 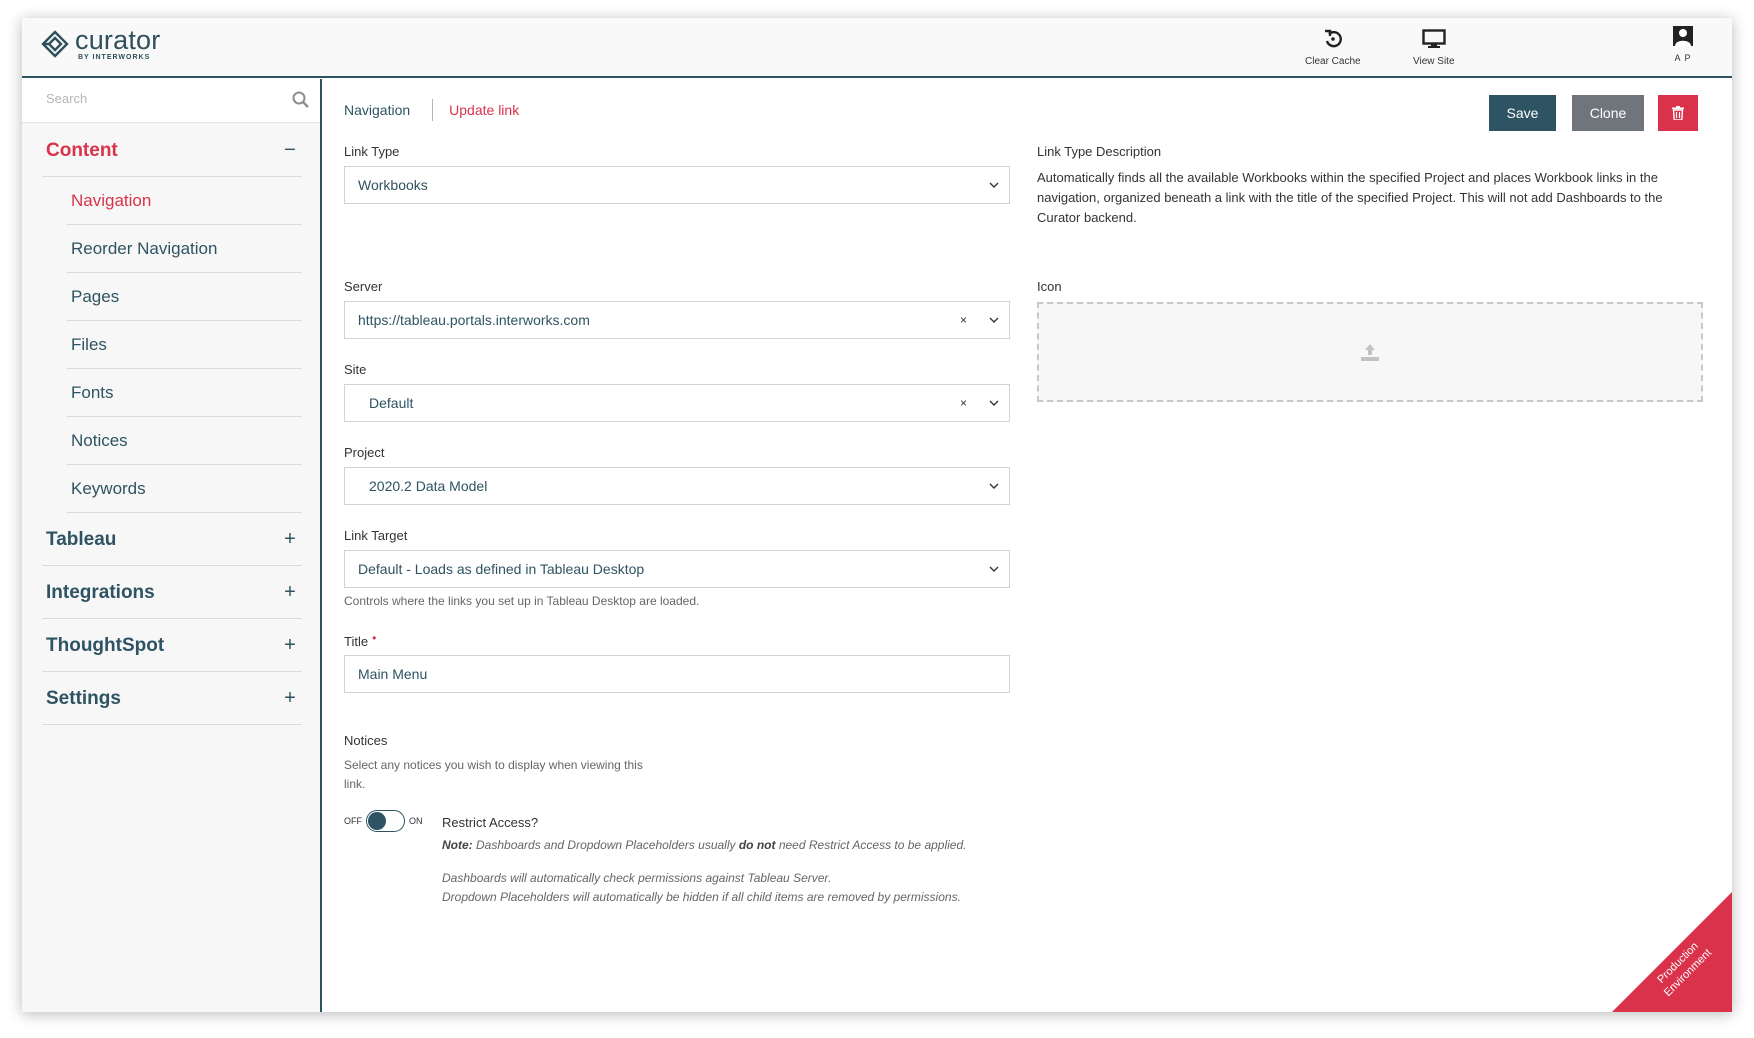 I want to click on project-value: 2020.2 Data Model, so click(x=428, y=486).